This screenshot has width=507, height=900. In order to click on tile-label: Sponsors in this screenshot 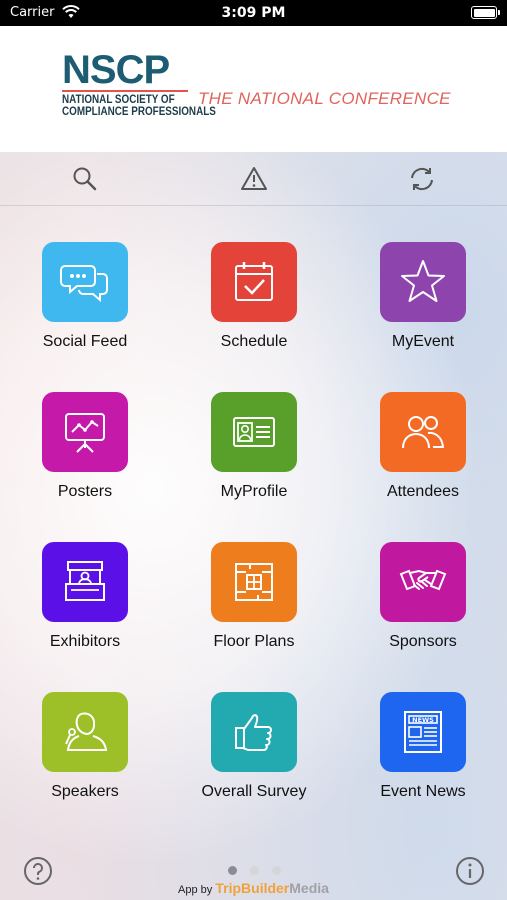, I will do `click(423, 641)`.